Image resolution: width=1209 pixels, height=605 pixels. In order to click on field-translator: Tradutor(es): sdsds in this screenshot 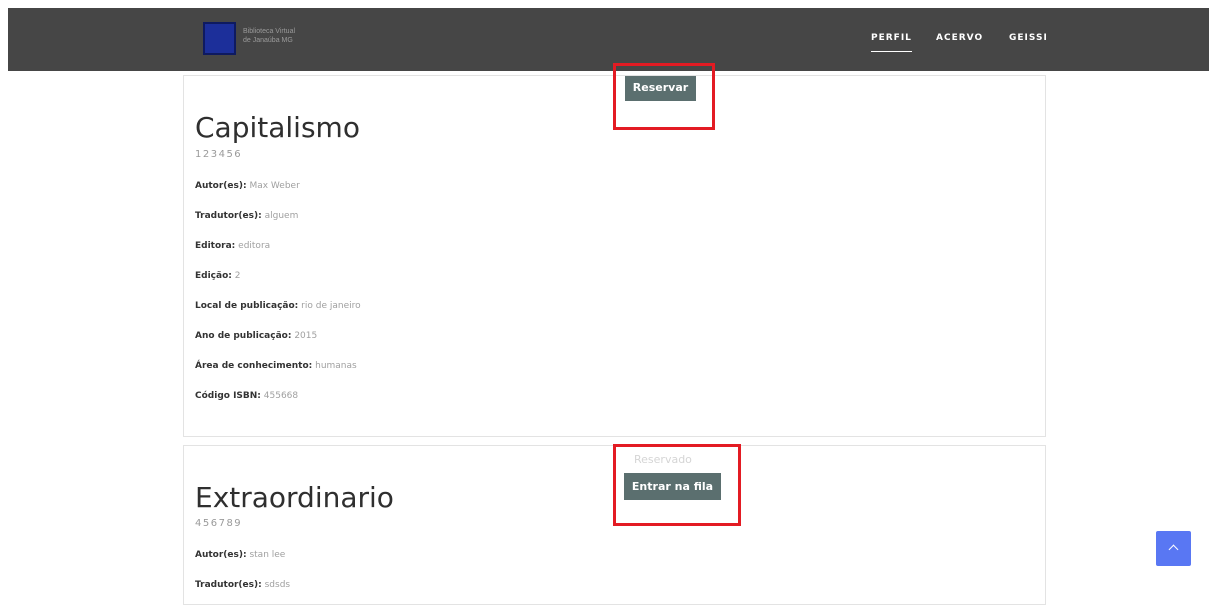, I will do `click(242, 585)`.